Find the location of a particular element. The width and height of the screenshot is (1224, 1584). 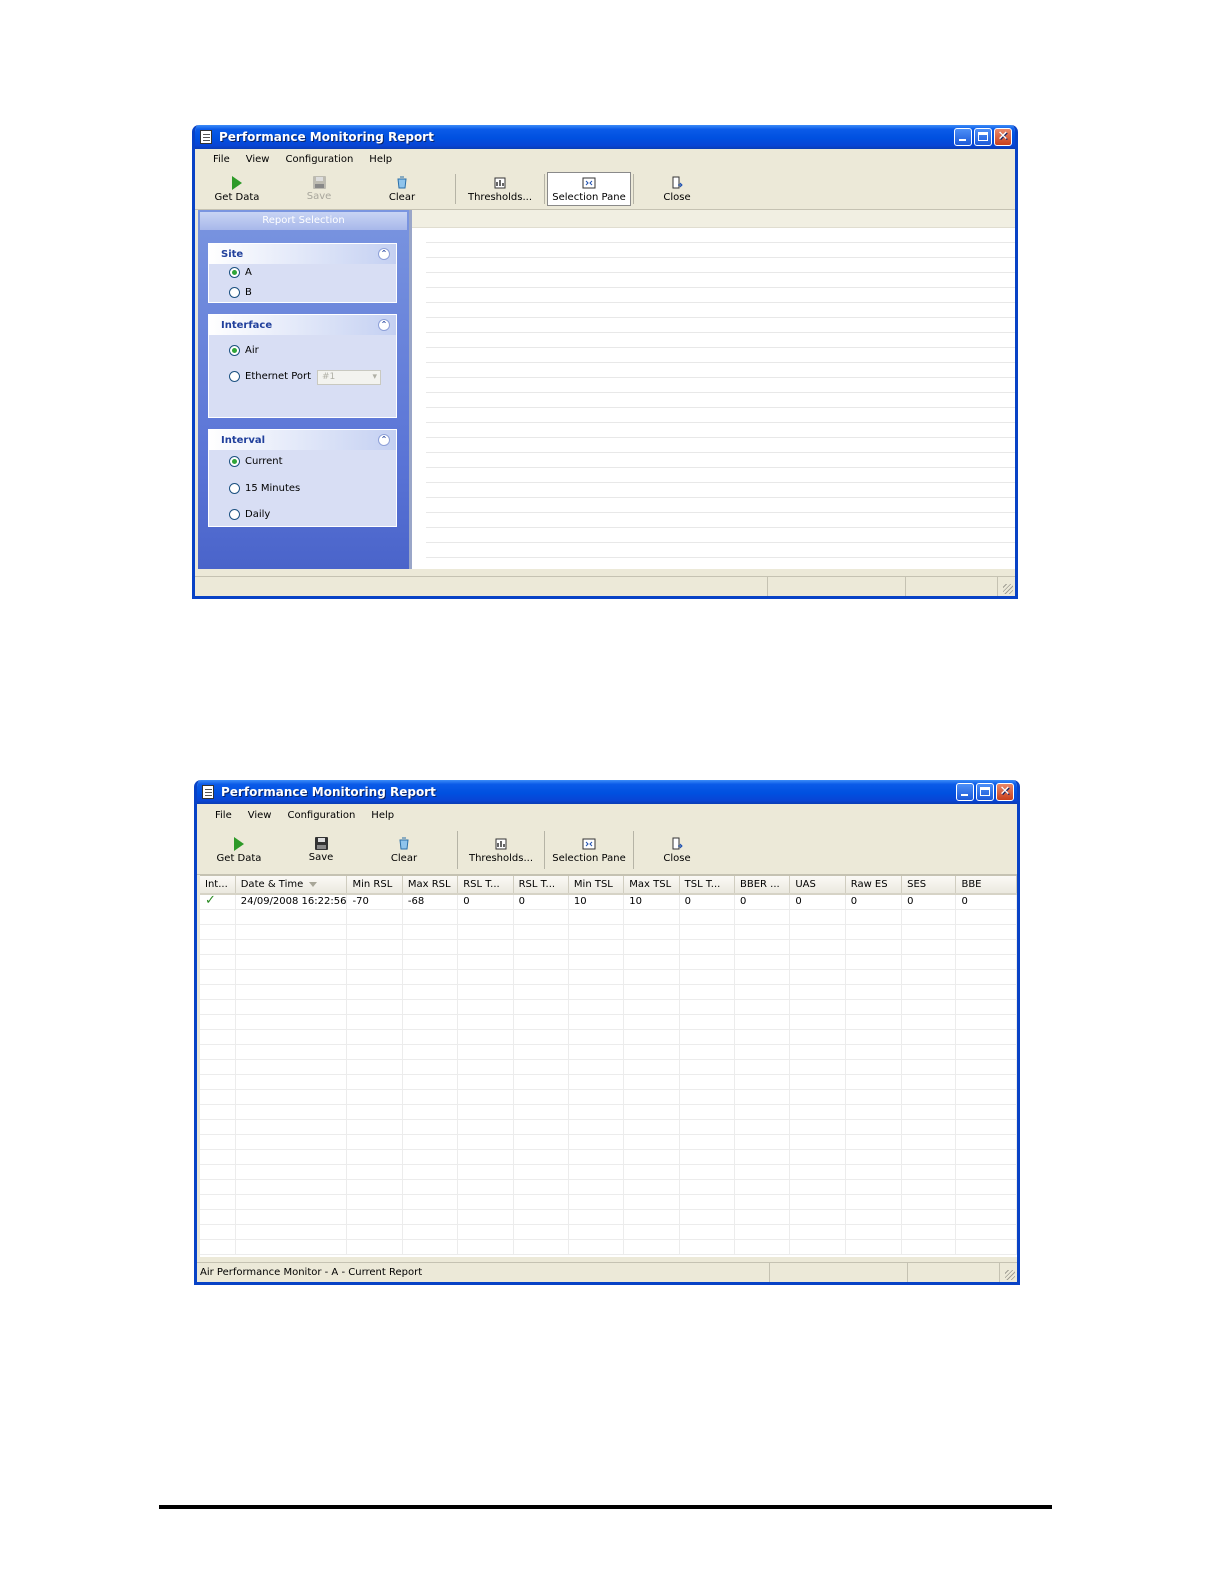

column-header: Min TSL is located at coordinates (596, 885).